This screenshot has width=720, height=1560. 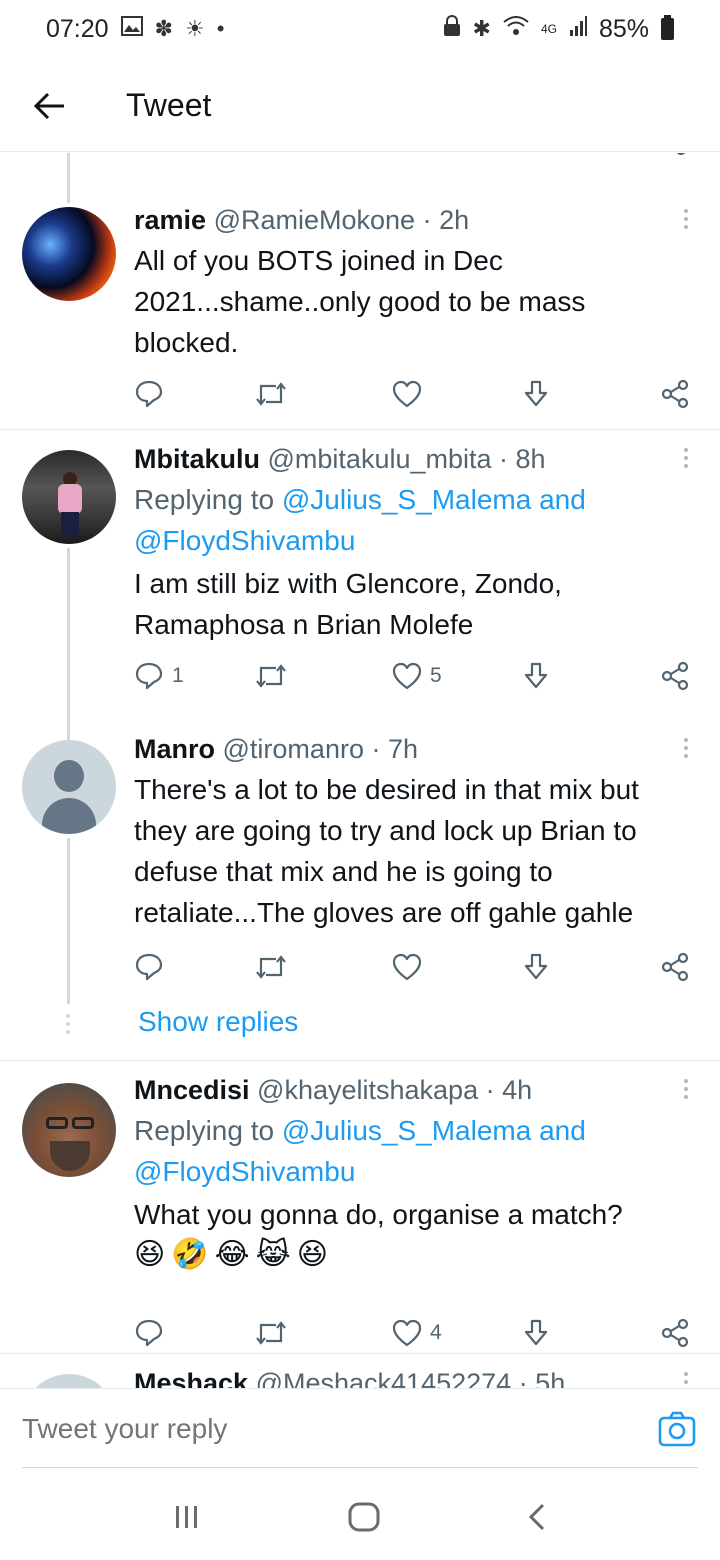 I want to click on camera-button, so click(x=677, y=1431).